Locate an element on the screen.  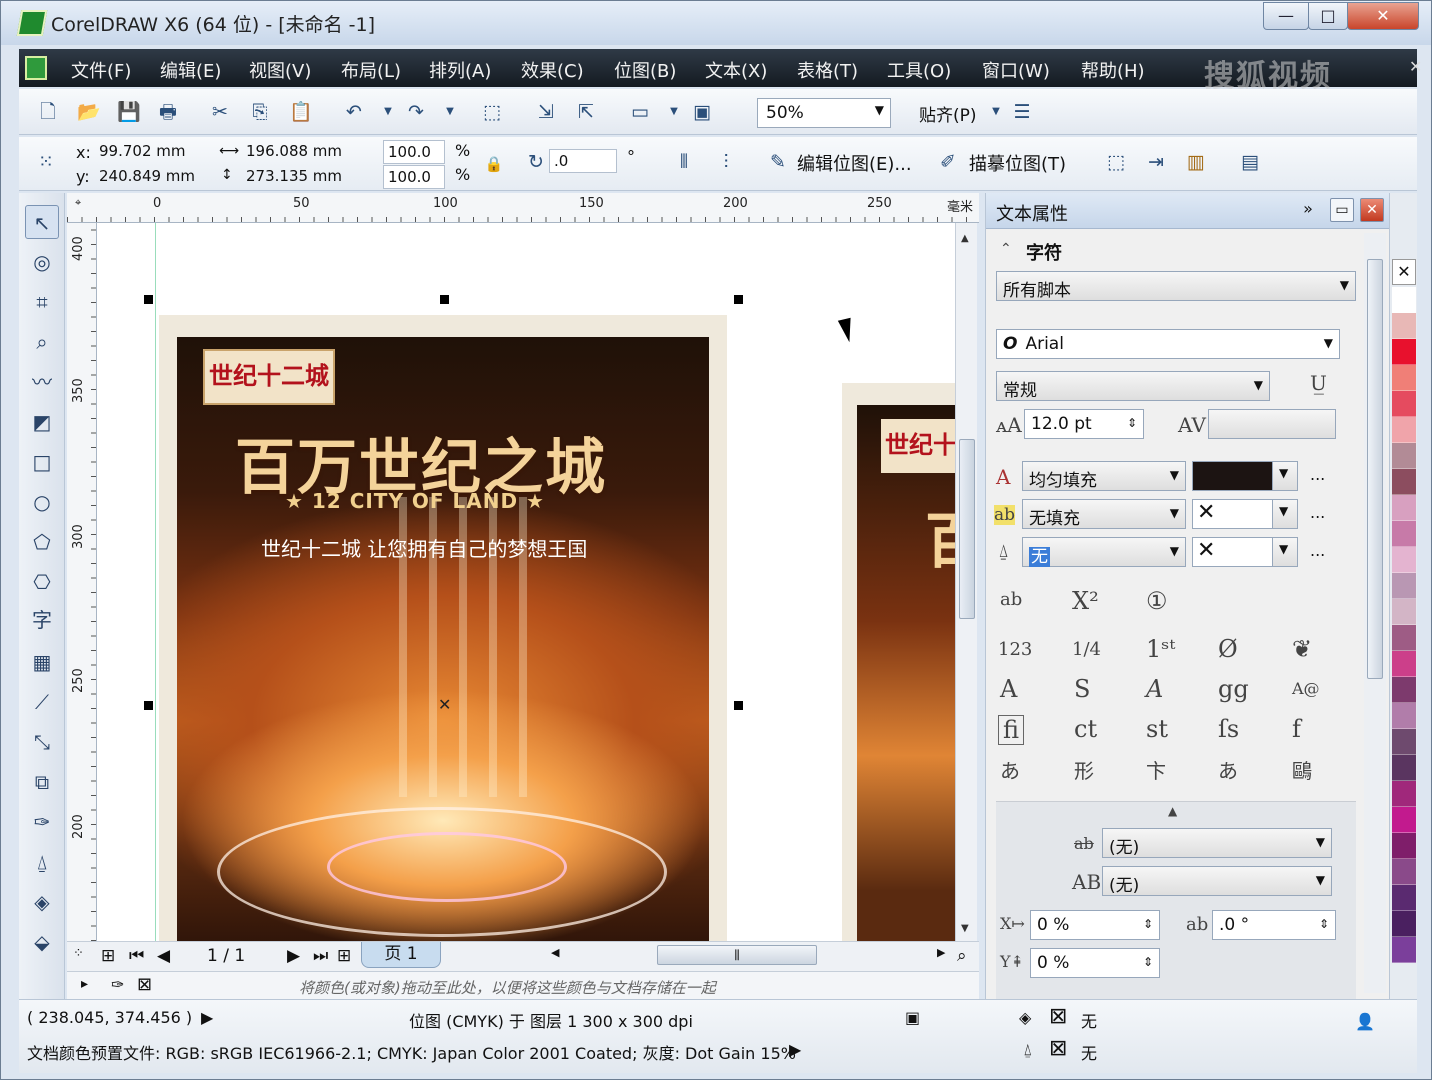
menu-window: 窗口(W) is located at coordinates (1016, 70).